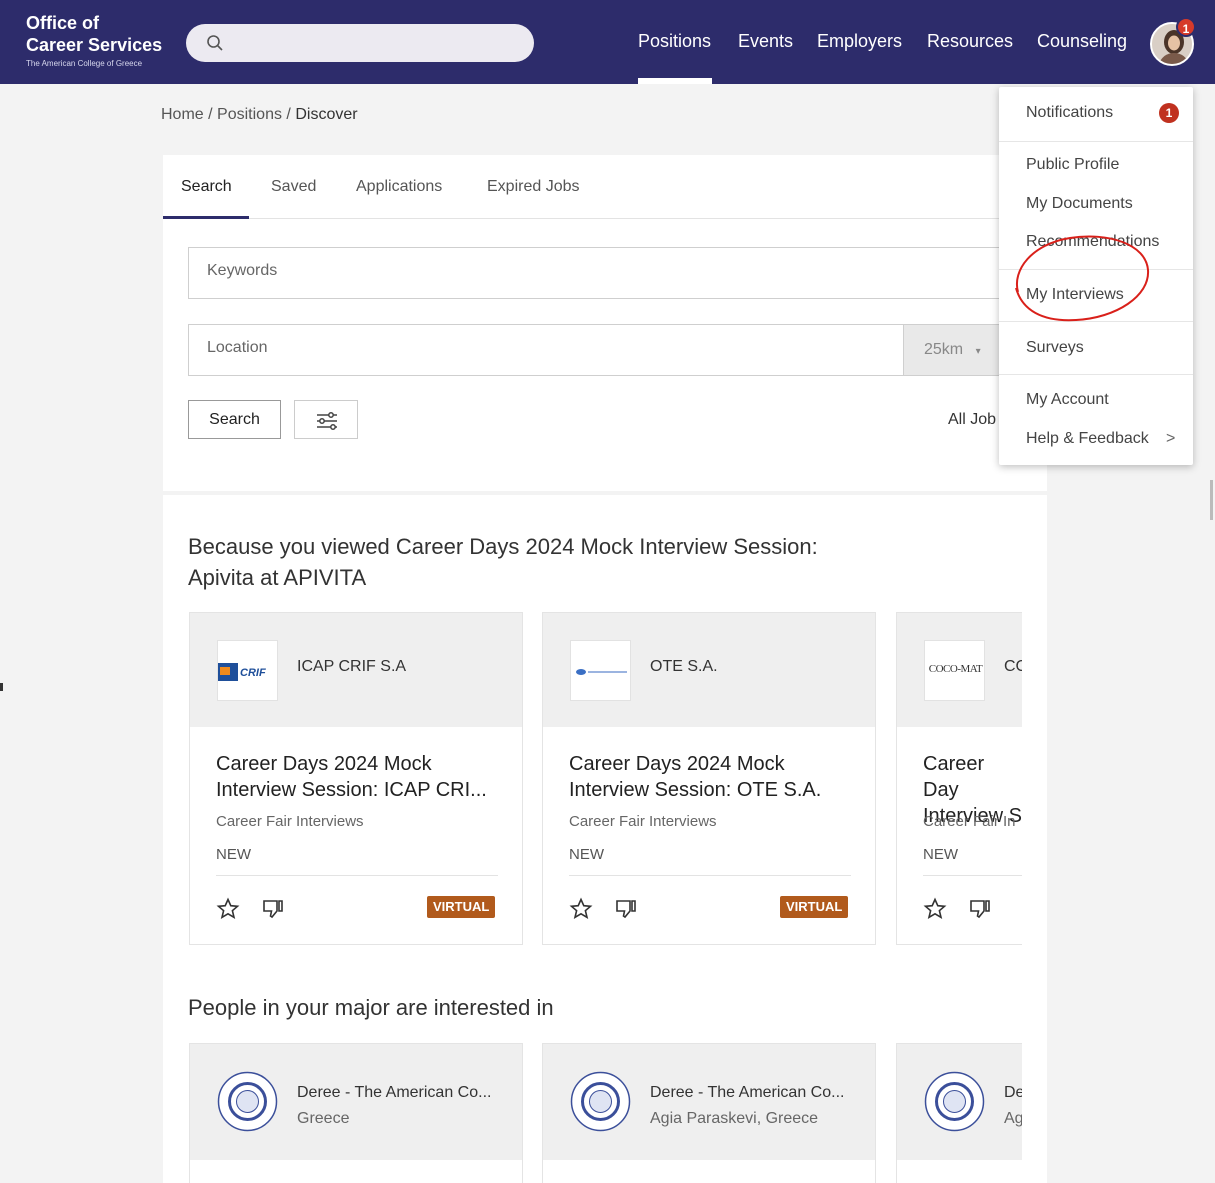  I want to click on edge-mark, so click(1, 687).